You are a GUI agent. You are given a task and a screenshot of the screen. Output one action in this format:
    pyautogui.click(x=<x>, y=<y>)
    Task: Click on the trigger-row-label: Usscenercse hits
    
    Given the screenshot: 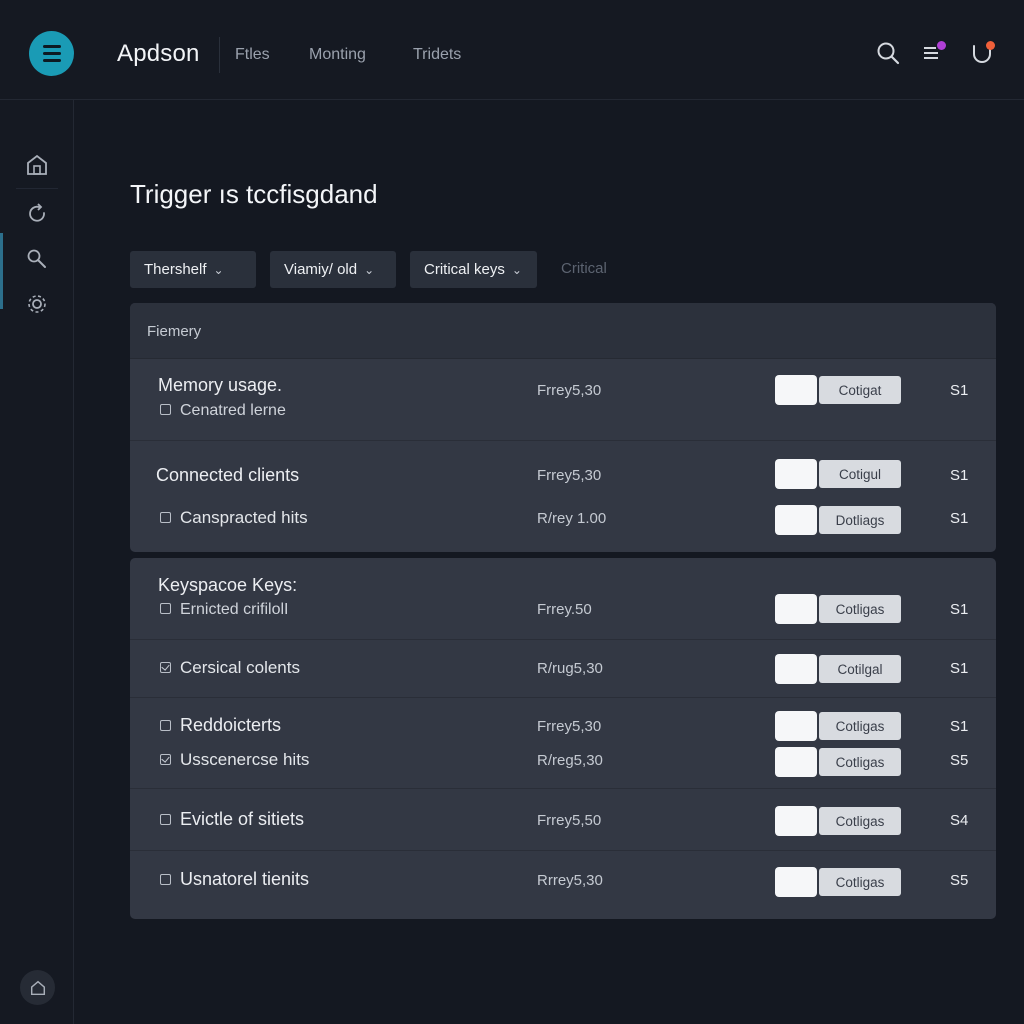 What is the action you would take?
    pyautogui.click(x=234, y=760)
    